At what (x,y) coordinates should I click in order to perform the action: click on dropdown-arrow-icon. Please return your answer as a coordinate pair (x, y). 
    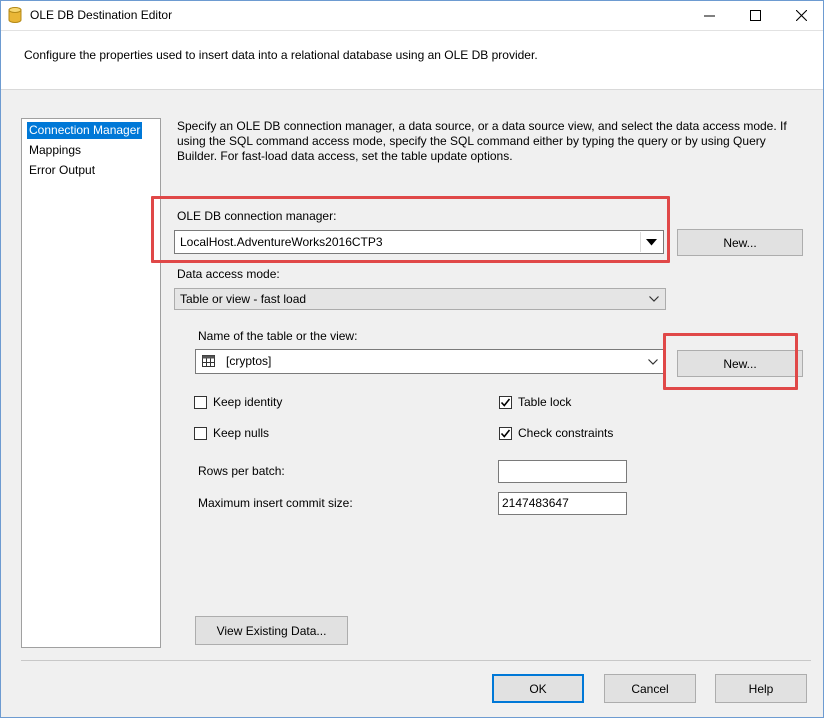
    Looking at the image, I should click on (651, 241).